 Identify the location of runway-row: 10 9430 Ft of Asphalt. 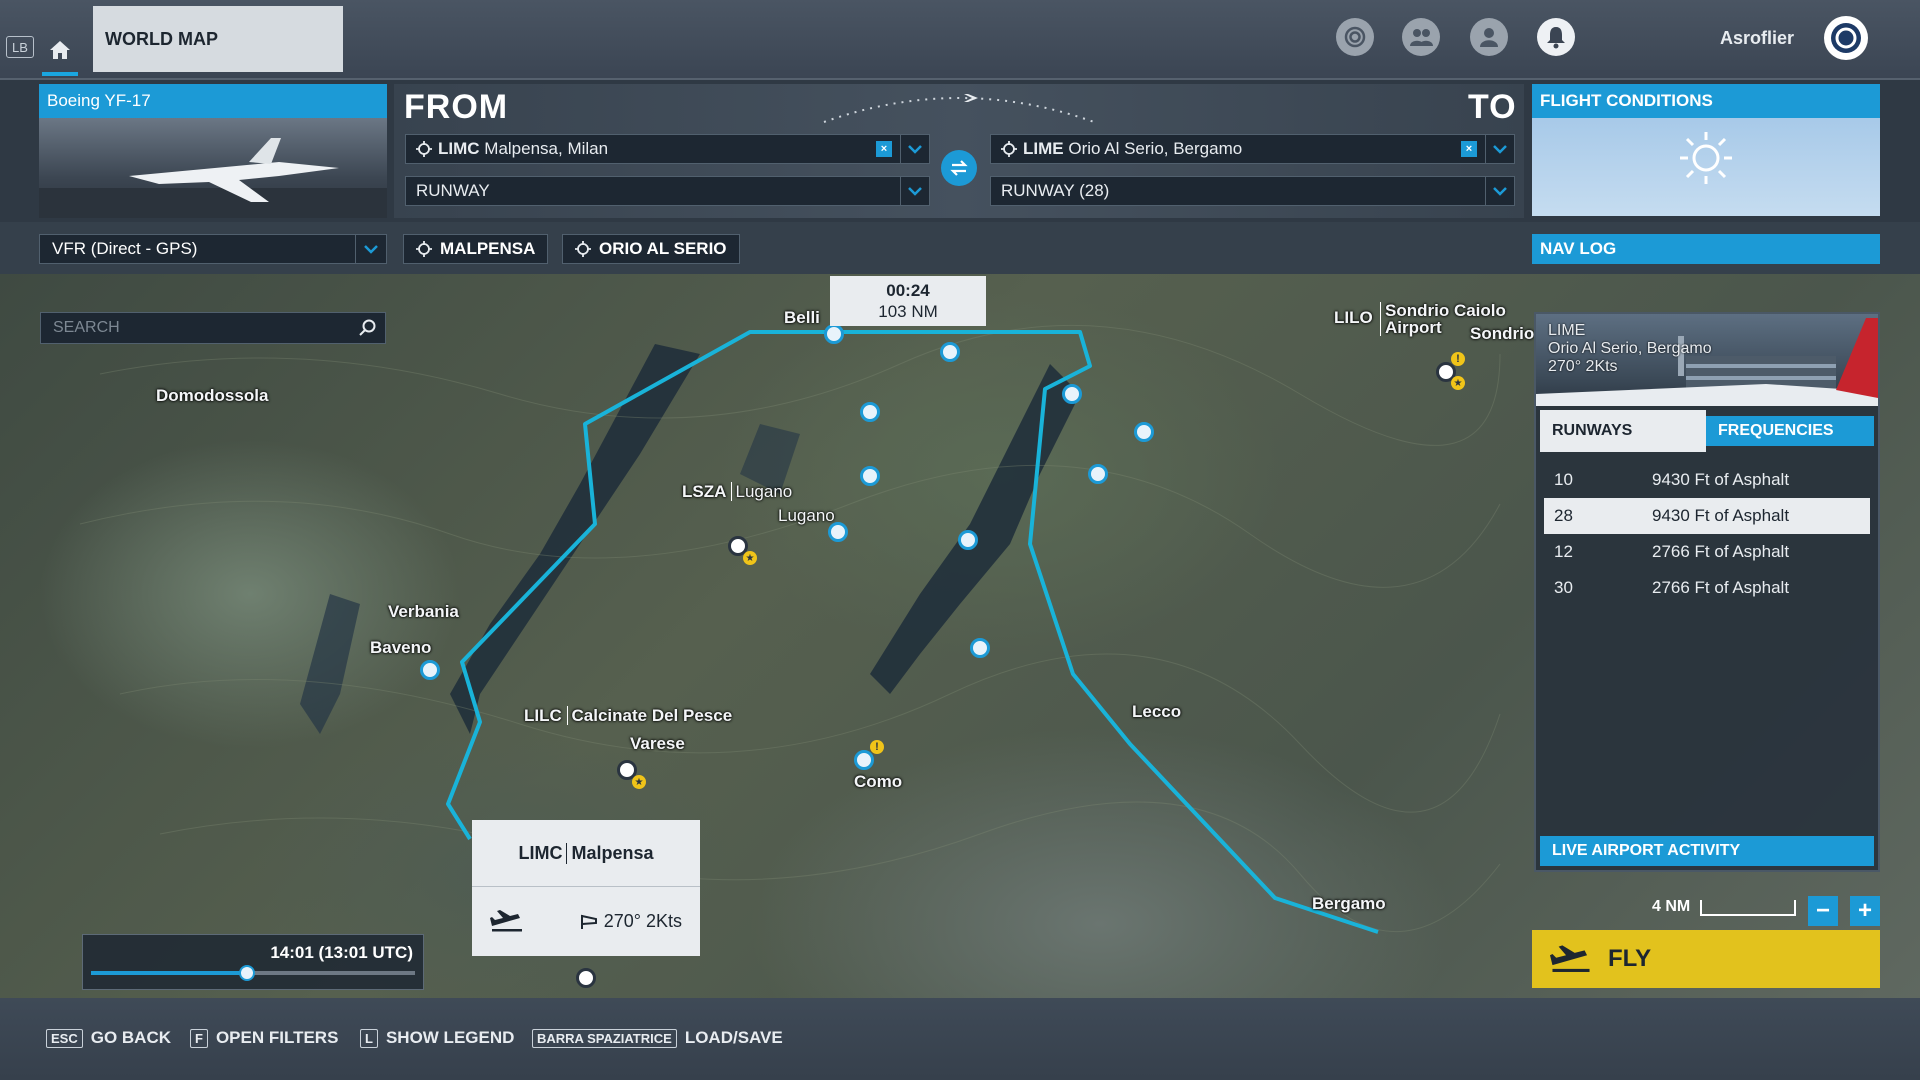
(1707, 480).